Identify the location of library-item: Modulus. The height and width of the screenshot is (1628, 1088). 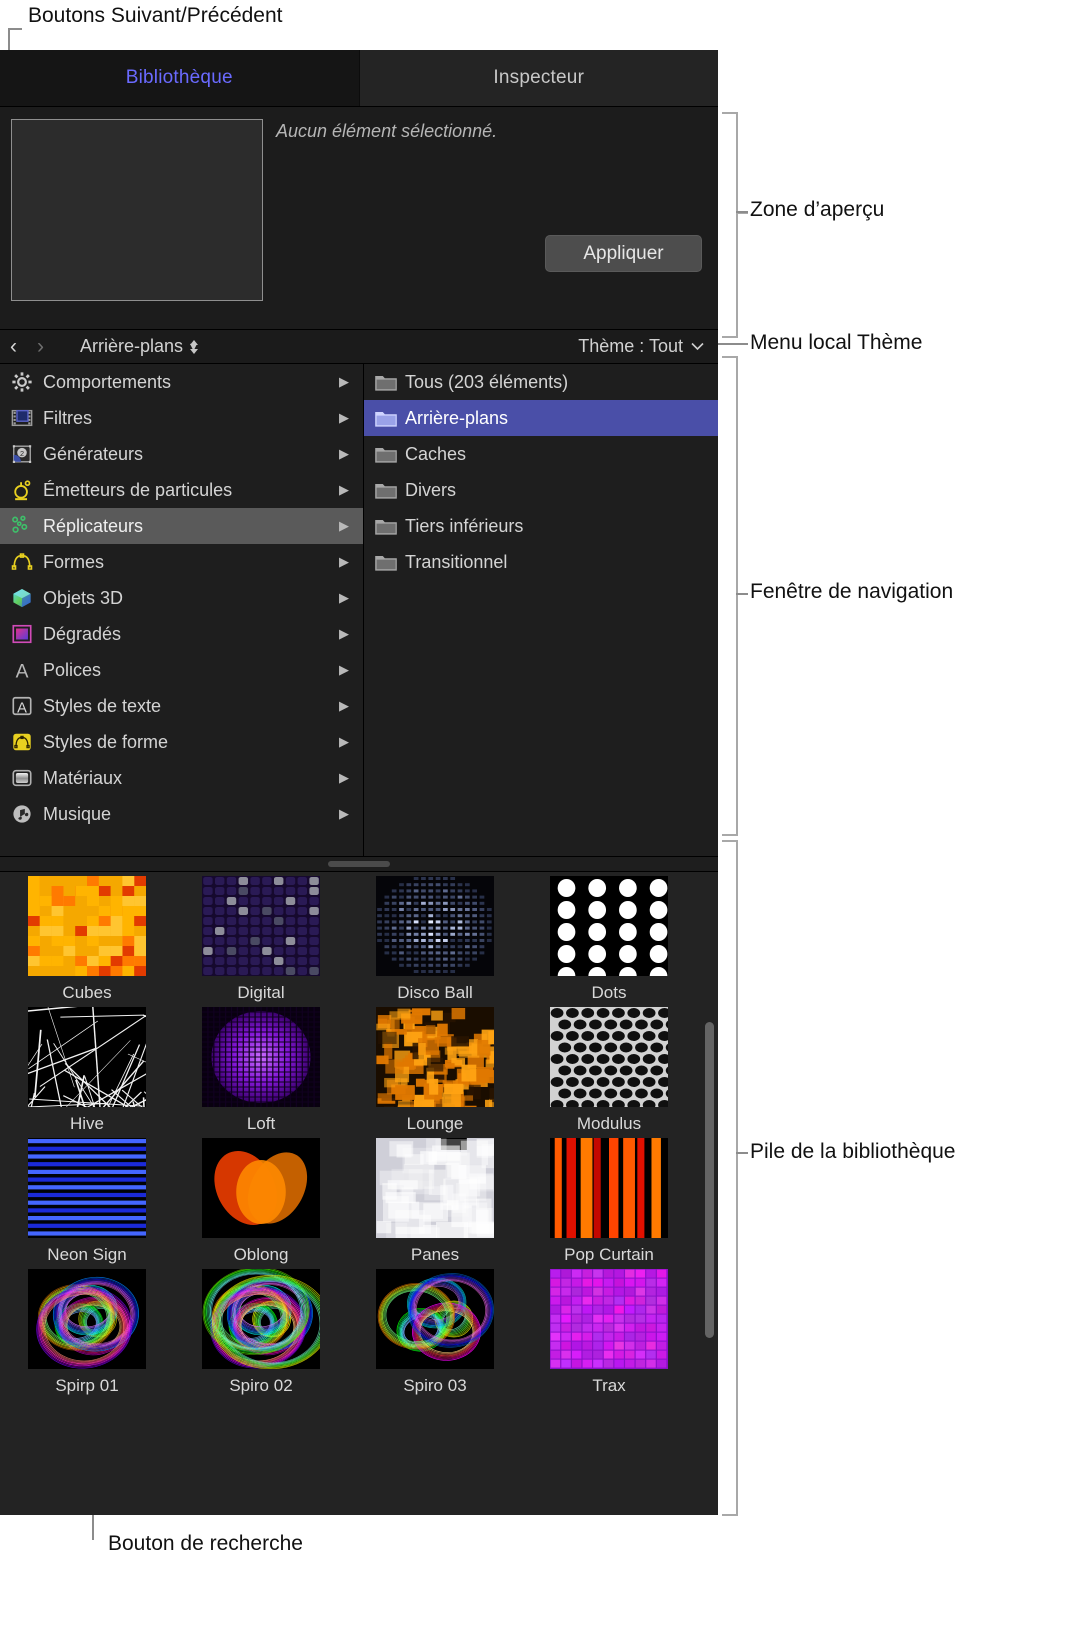
(609, 1070).